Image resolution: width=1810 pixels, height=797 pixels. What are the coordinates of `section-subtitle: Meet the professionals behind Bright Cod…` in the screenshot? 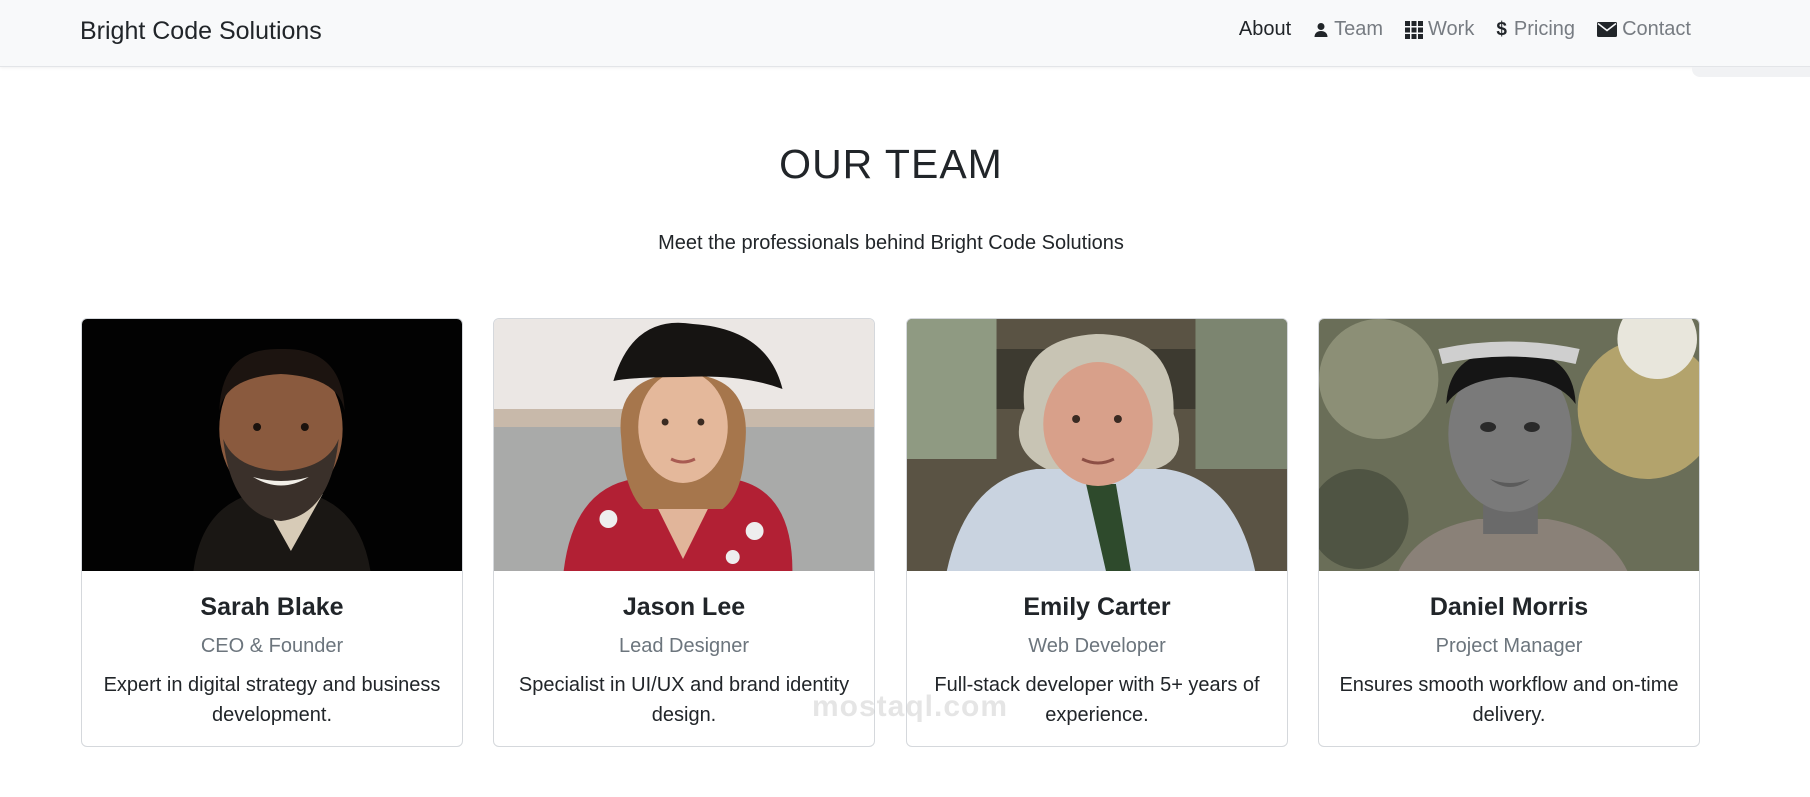 It's located at (891, 243).